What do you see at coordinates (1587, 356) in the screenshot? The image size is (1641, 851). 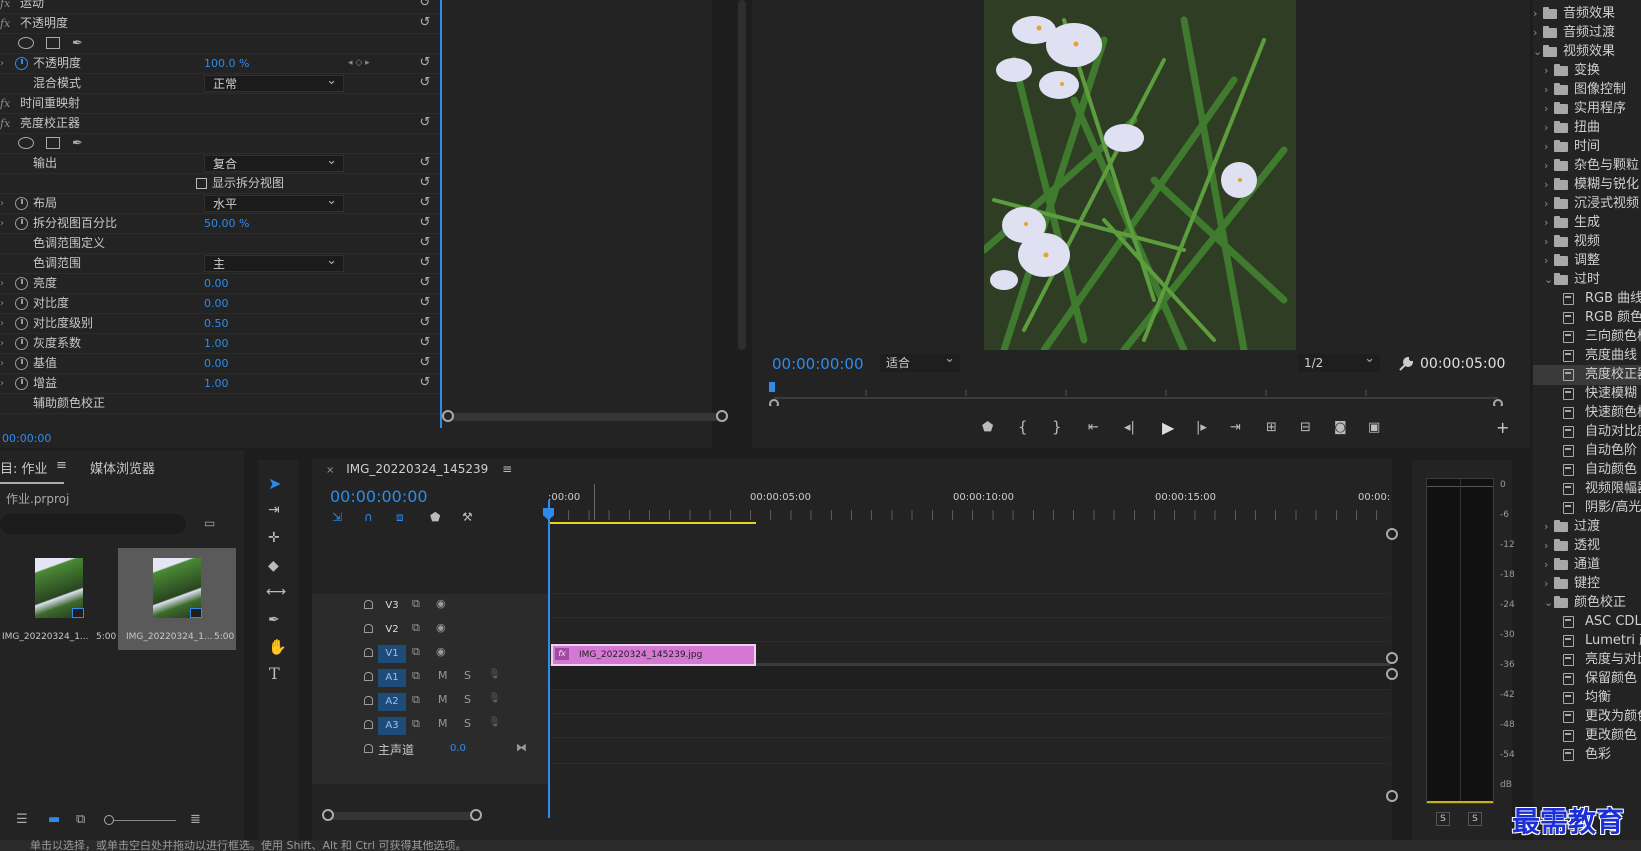 I see `effect-item: 亮度曲线` at bounding box center [1587, 356].